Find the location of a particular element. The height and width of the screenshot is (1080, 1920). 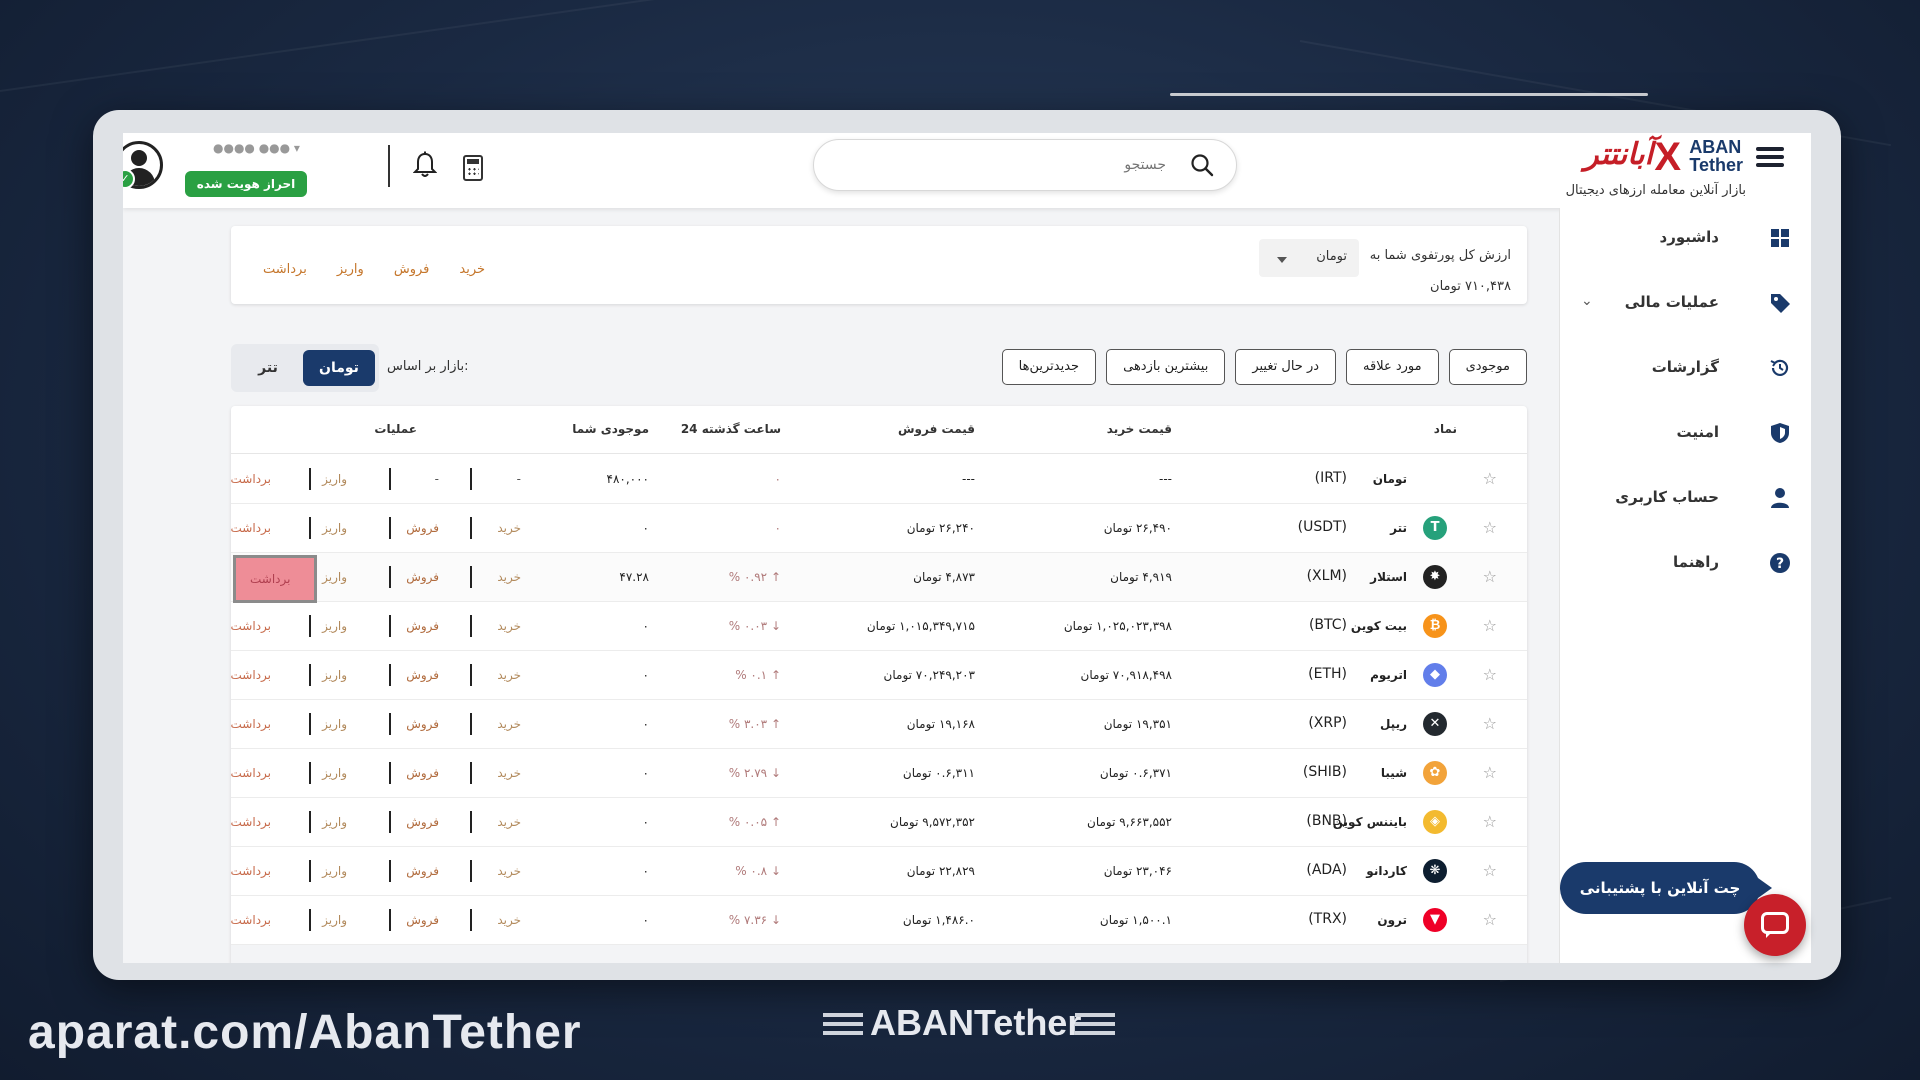

calculator-icon is located at coordinates (473, 168).